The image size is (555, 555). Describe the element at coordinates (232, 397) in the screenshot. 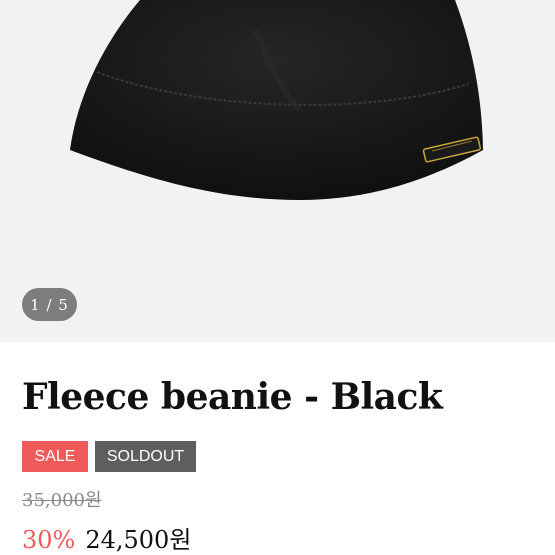

I see `product-title: Fleece beanie - Black` at that location.